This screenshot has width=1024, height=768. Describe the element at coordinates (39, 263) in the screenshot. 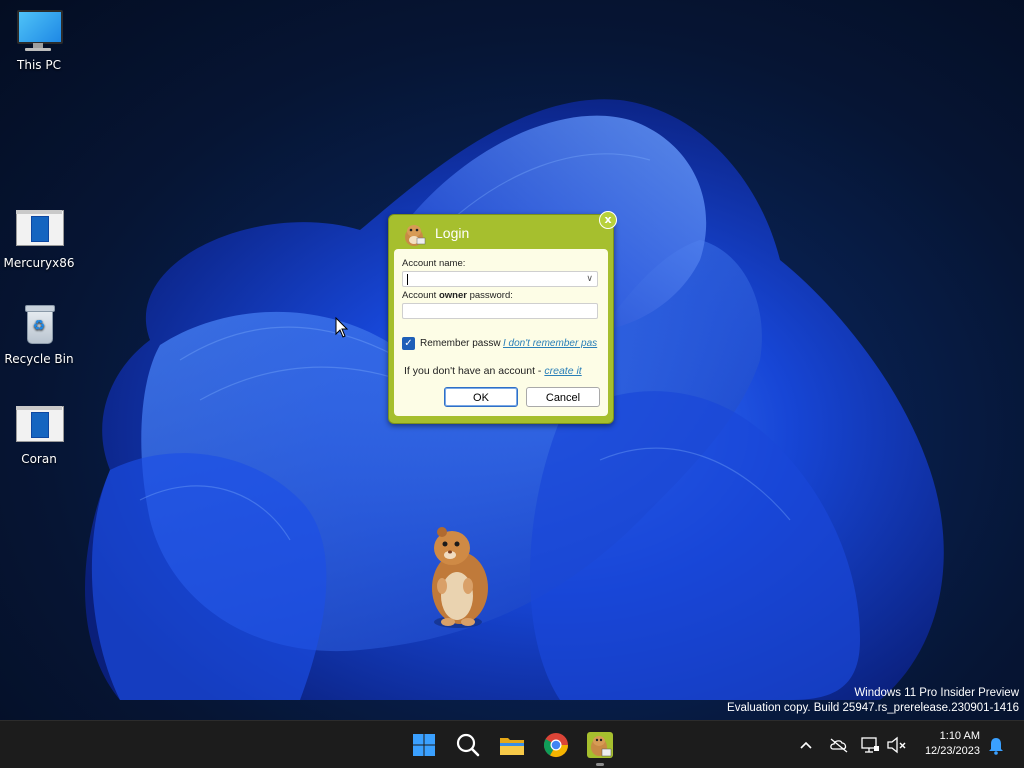

I see `desktop-icon-label: Mercuryx86` at that location.